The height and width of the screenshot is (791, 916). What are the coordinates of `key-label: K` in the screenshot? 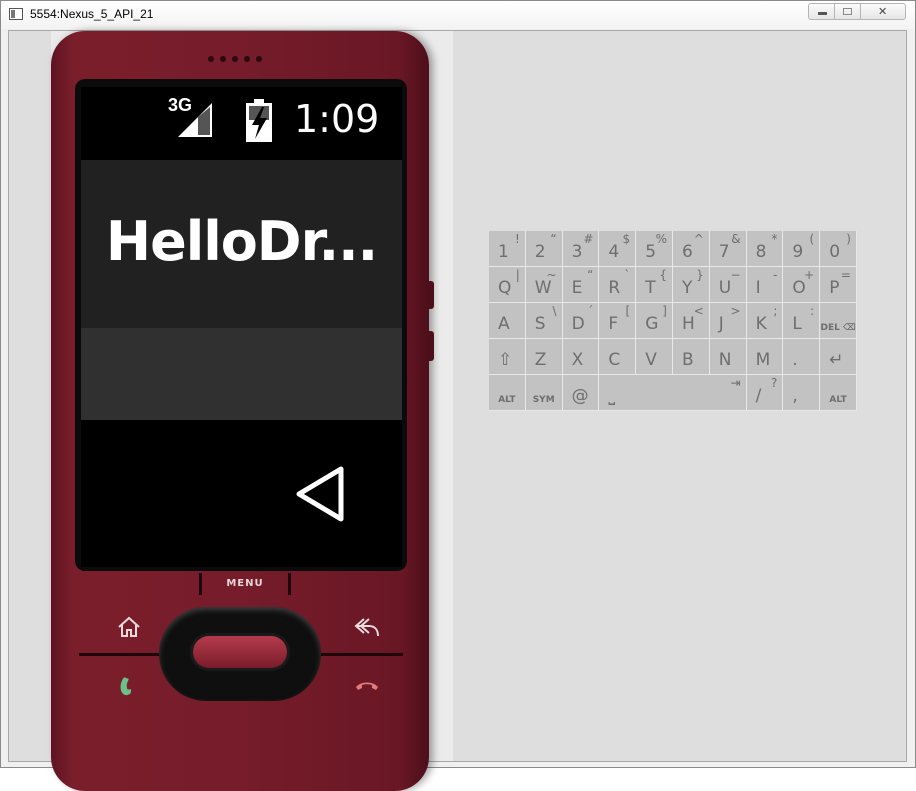 It's located at (761, 324).